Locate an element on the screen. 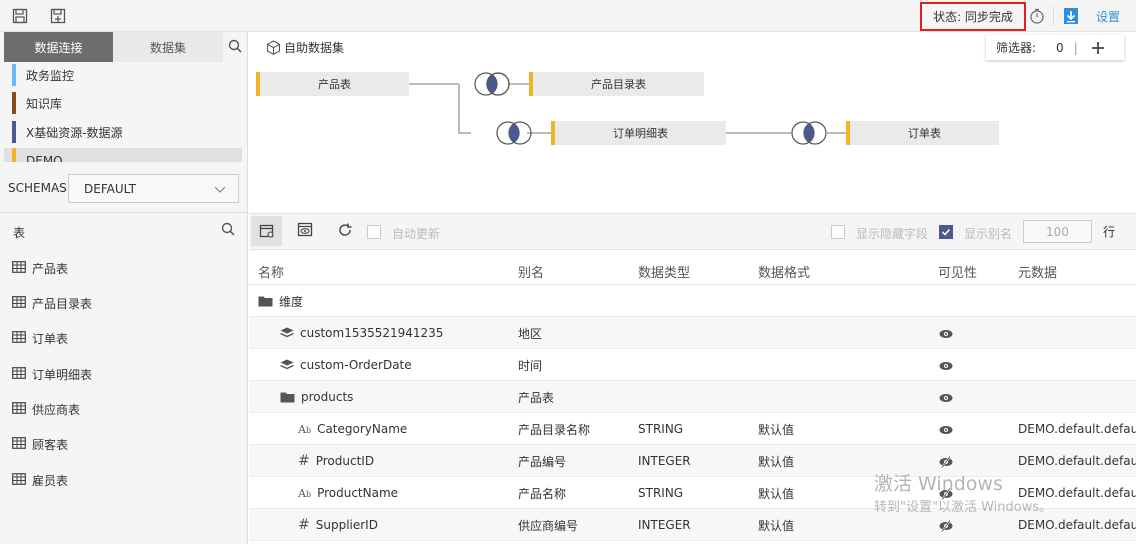  rows-unit-label: 行 is located at coordinates (1109, 232).